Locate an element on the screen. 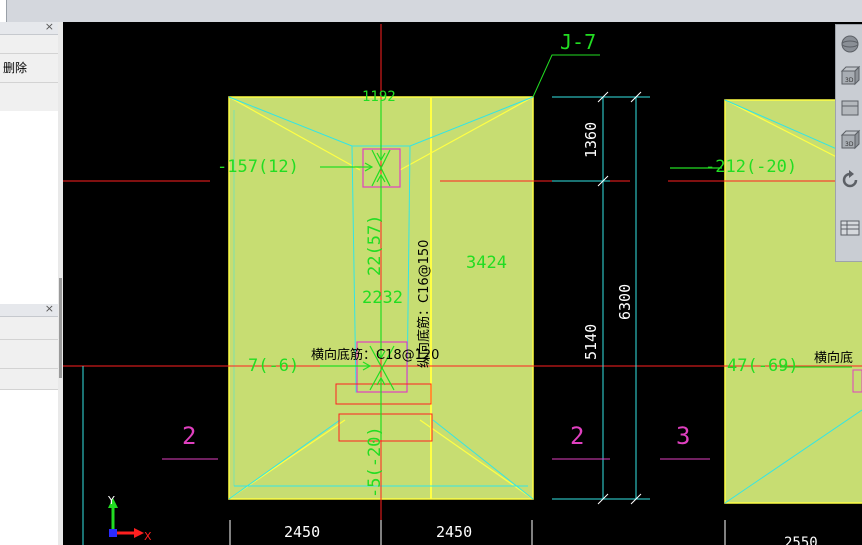 The image size is (862, 545). panel-header: × is located at coordinates (29, 27).